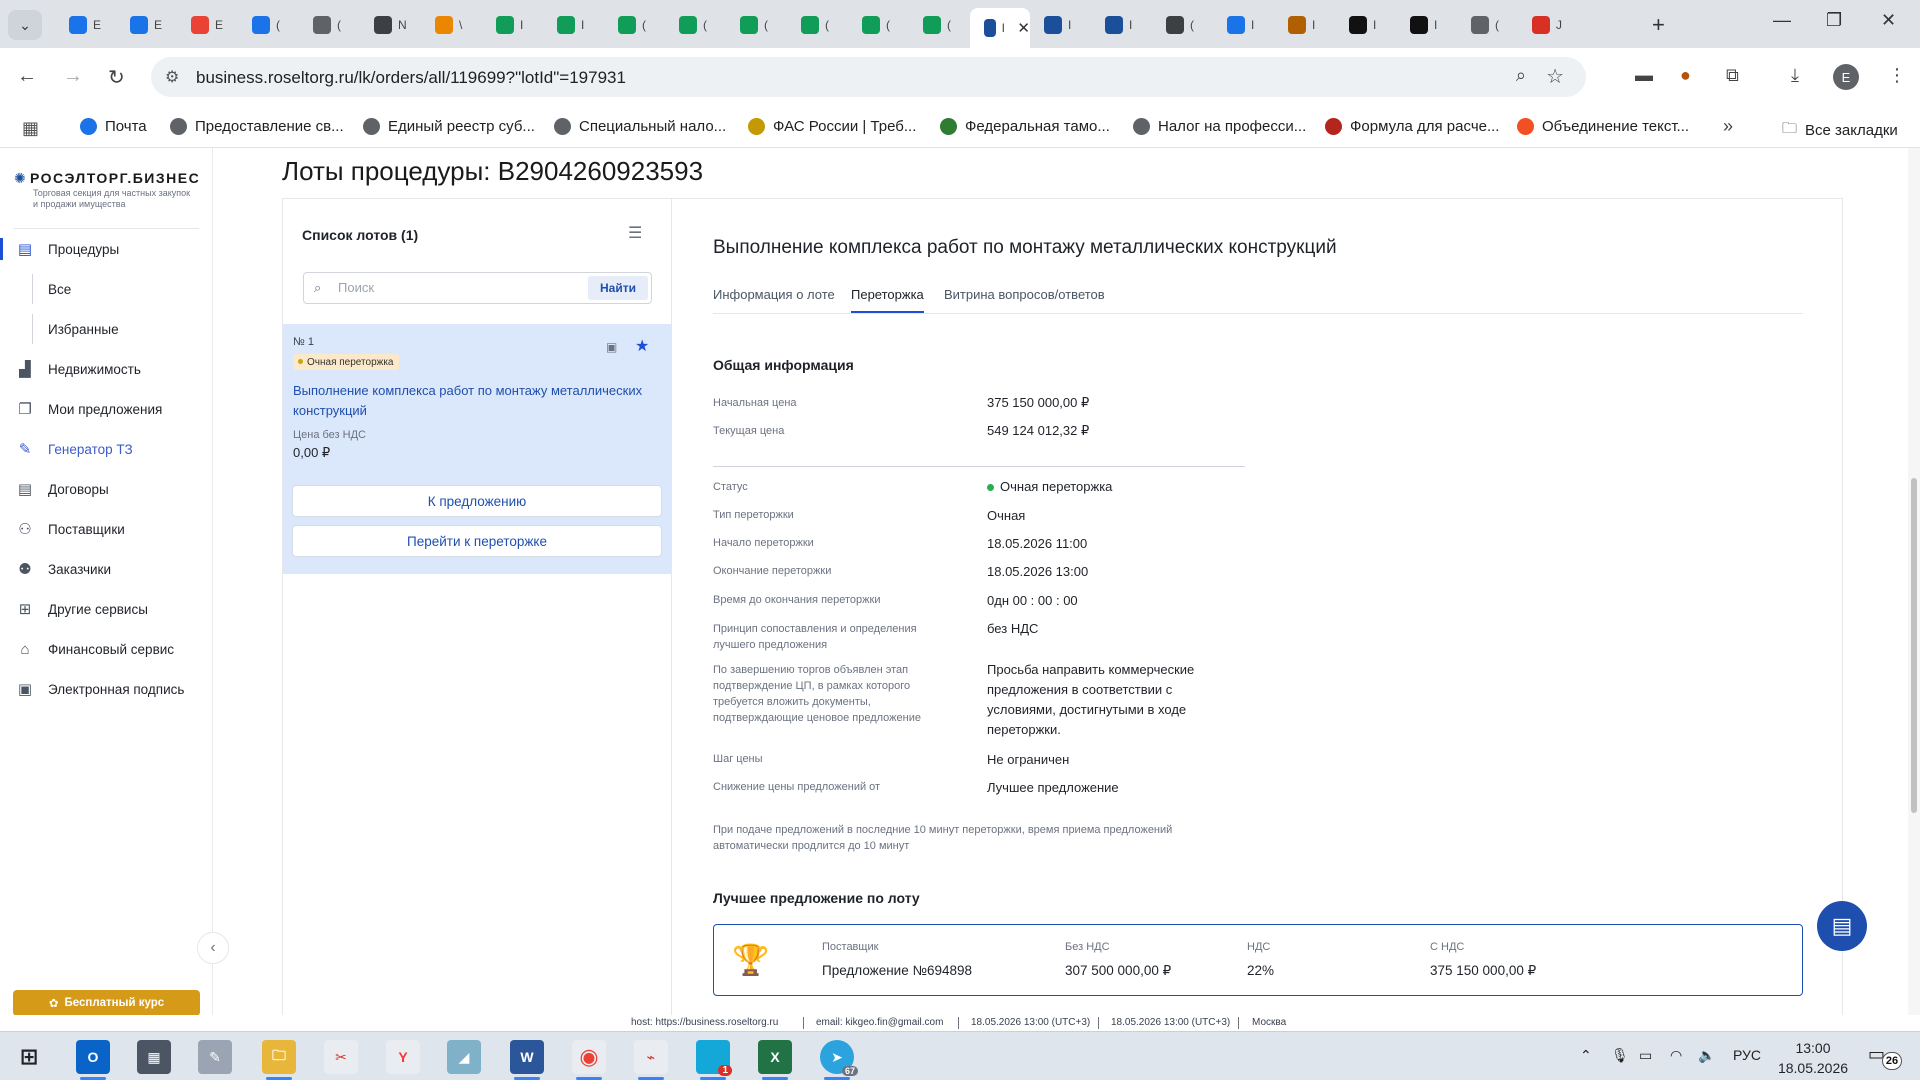 This screenshot has width=1920, height=1080. I want to click on battery-icon: ▭, so click(1645, 1055).